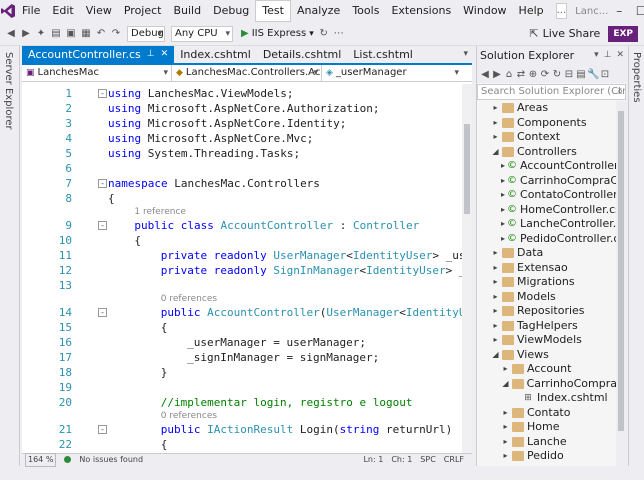 The height and width of the screenshot is (480, 644). What do you see at coordinates (421, 11) in the screenshot?
I see `menu-extensions: Extensions` at bounding box center [421, 11].